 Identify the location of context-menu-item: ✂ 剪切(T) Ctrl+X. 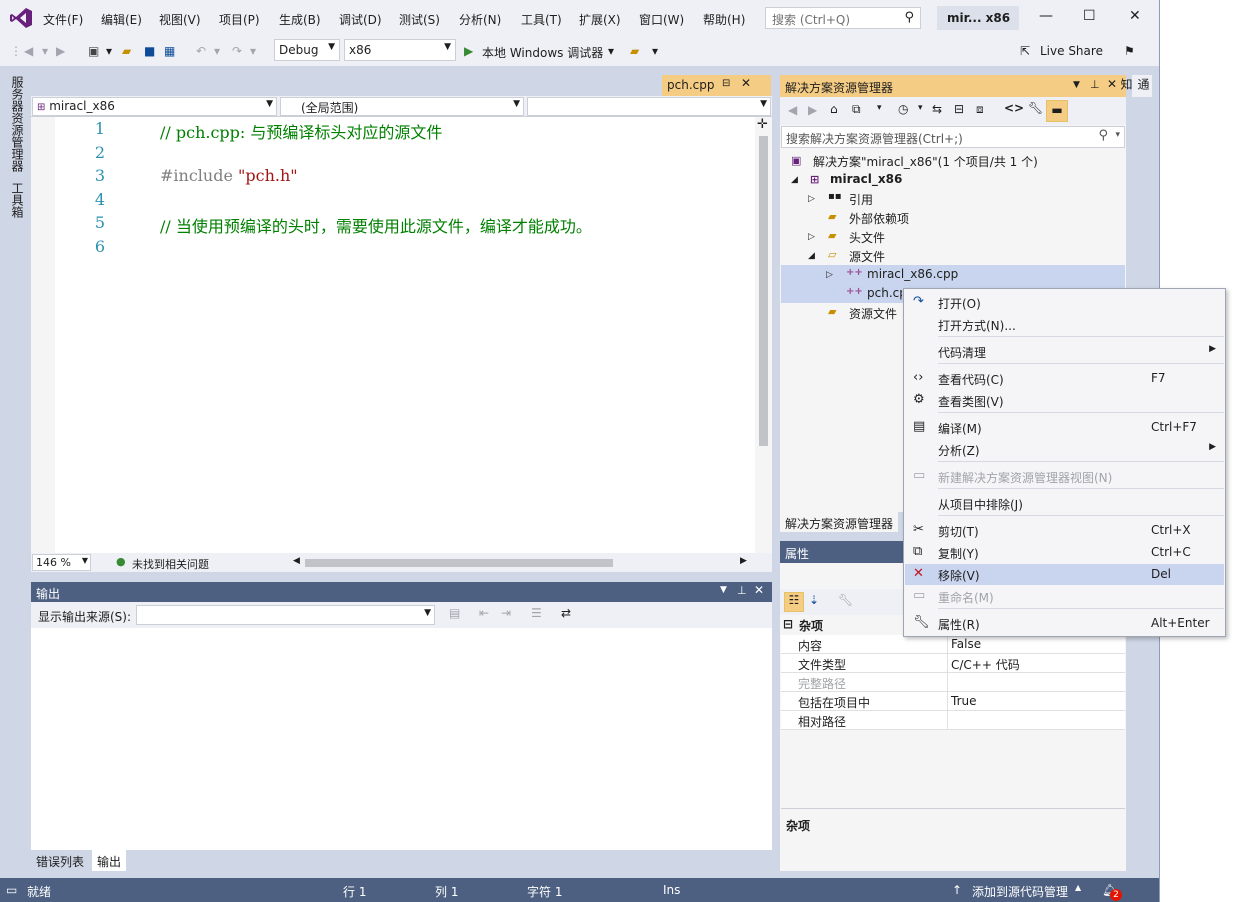
(1064, 530).